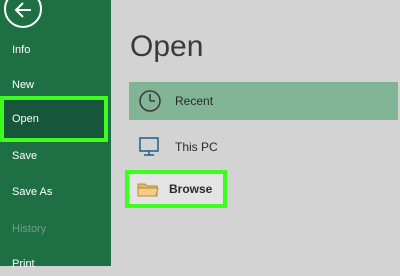 The image size is (400, 276). I want to click on page-title: Open, so click(167, 46).